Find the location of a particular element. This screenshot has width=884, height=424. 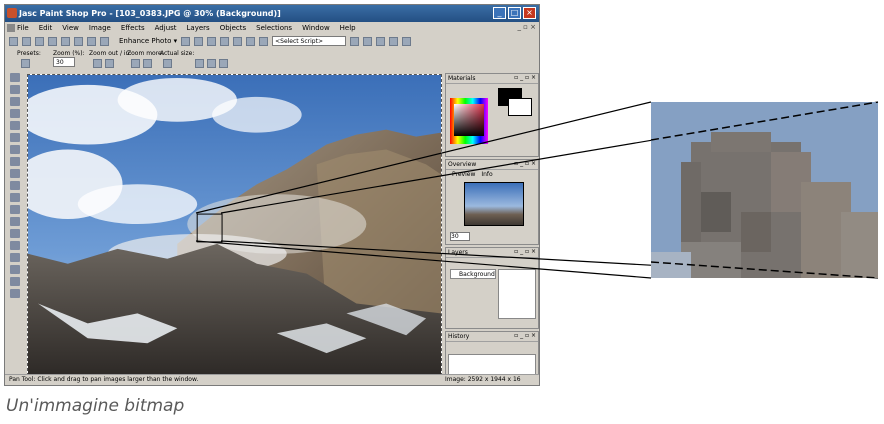

figure-caption: Un'immagine bitmap is located at coordinates (95, 406).